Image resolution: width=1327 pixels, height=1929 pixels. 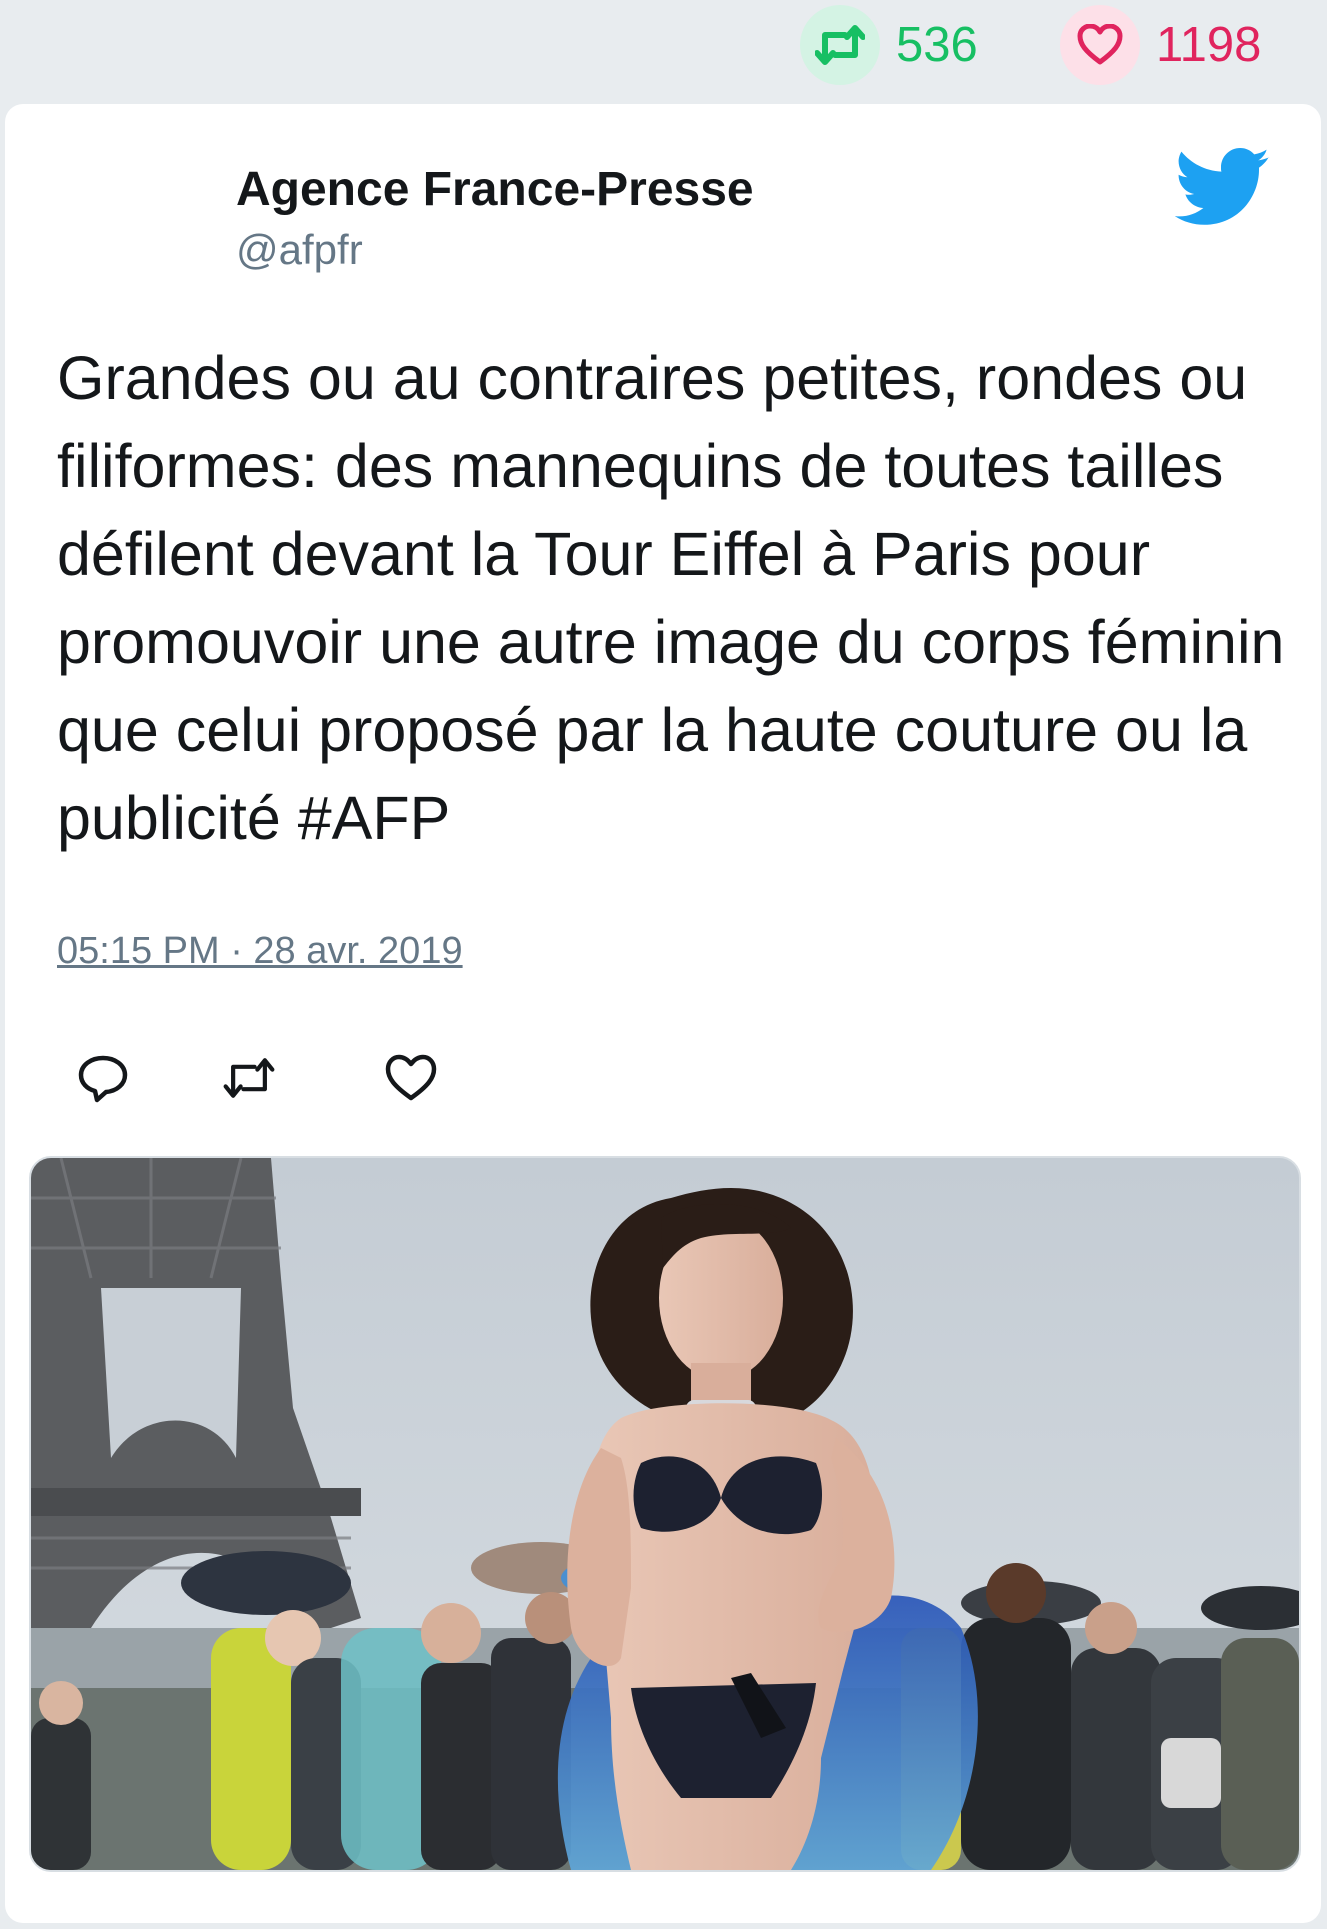 I want to click on like-count: 1198, so click(x=1209, y=45).